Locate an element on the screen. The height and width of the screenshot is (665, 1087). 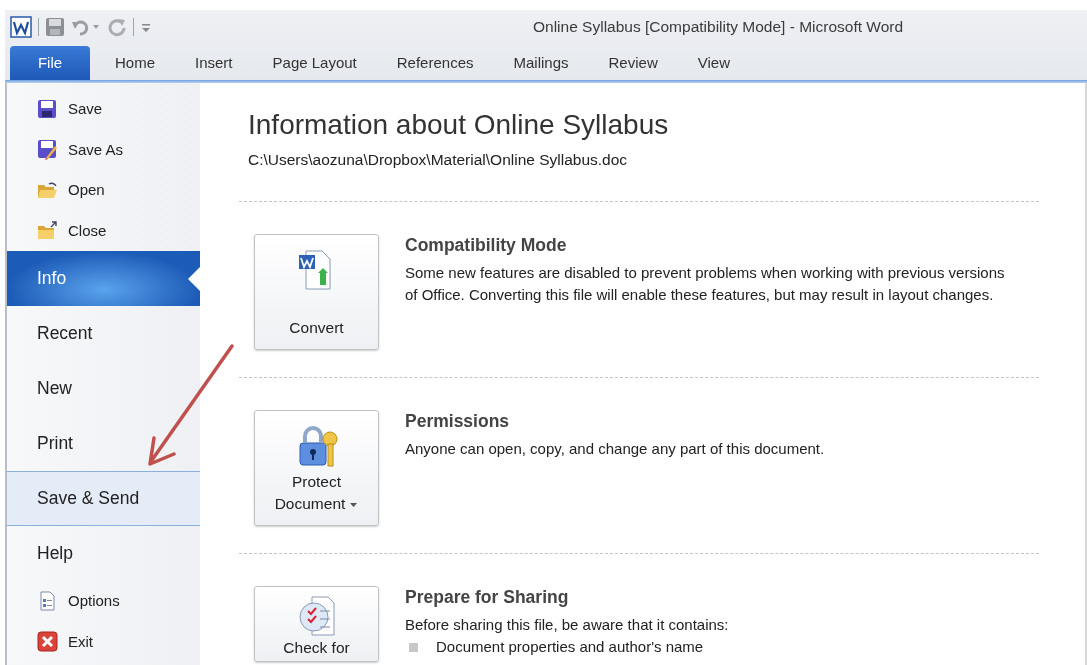
section-description: Before sharing this file, be aware that it contains: is located at coordinates (567, 625).